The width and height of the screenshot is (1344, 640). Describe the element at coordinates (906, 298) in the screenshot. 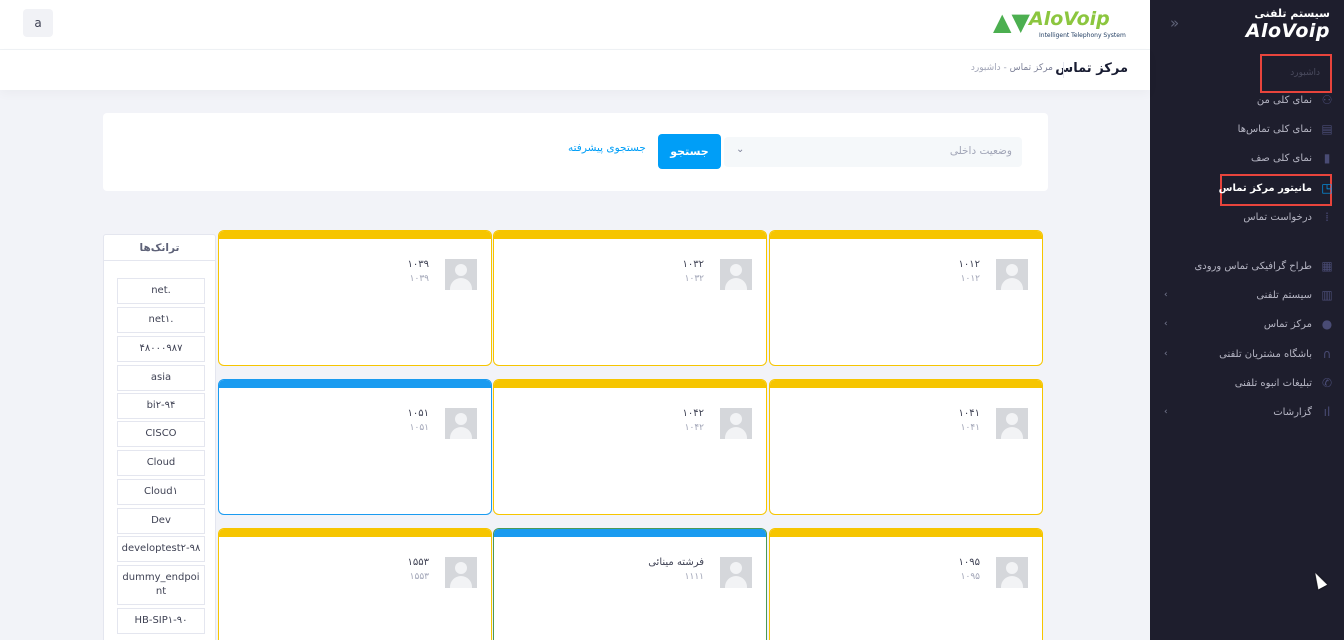

I see `agent-card: ۱۰۱۲ ۱۰۱۲` at that location.